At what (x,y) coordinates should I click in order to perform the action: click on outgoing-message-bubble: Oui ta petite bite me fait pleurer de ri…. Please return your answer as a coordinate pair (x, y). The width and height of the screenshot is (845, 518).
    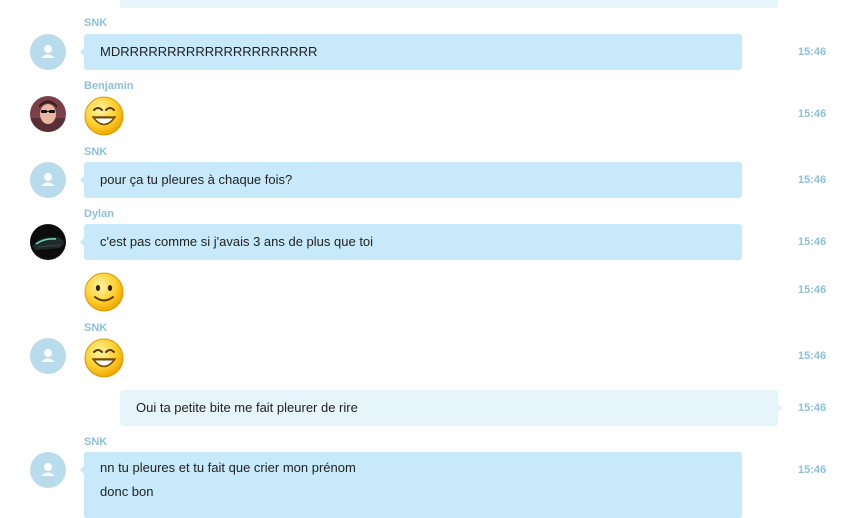
    Looking at the image, I should click on (451, 408).